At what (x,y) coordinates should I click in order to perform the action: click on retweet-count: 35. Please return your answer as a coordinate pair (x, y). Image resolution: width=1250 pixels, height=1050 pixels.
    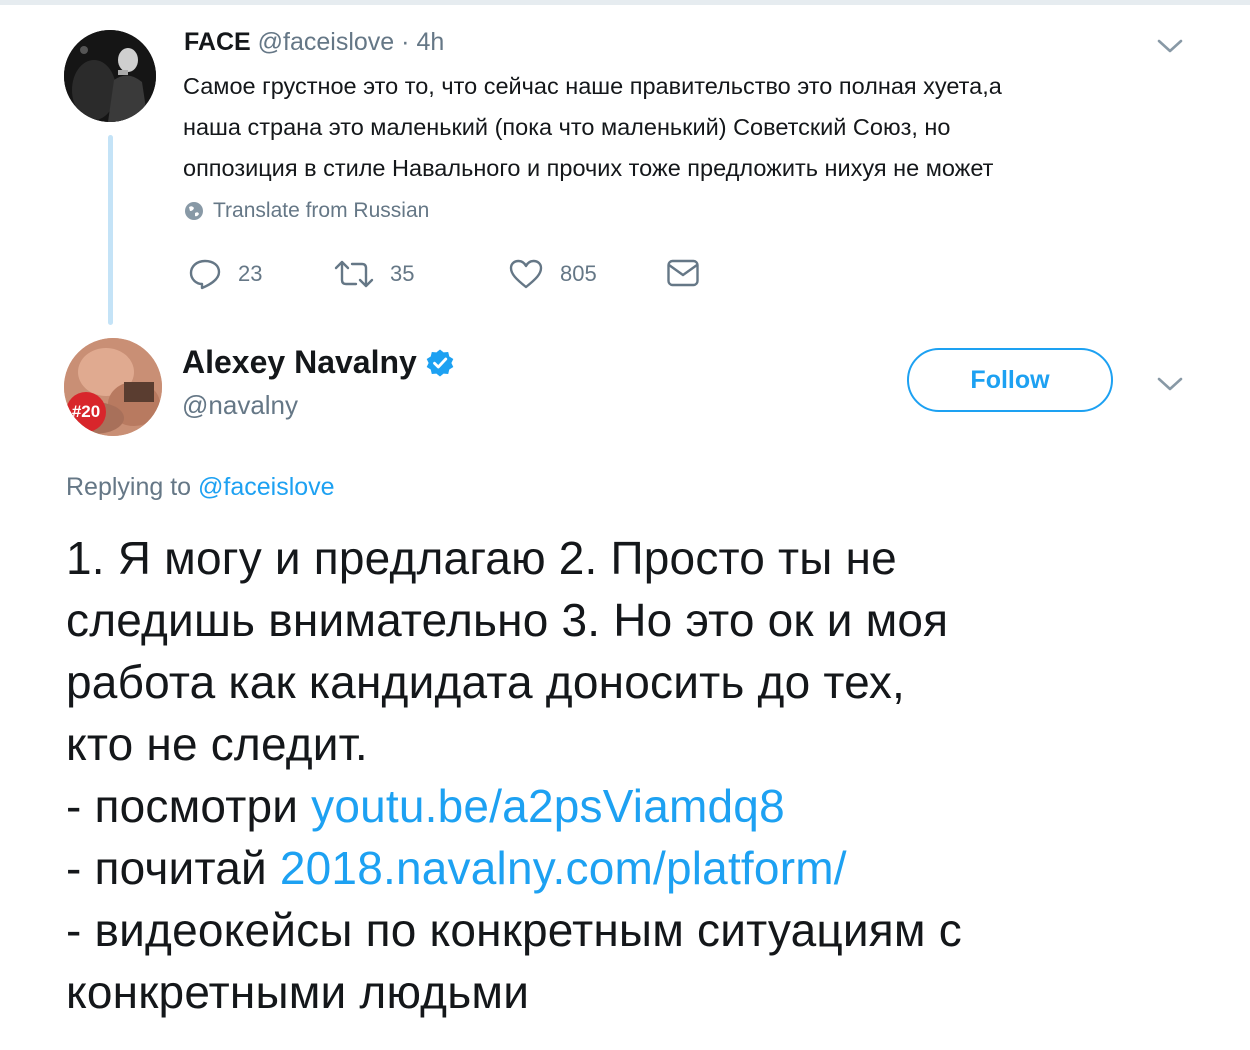
    Looking at the image, I should click on (402, 273).